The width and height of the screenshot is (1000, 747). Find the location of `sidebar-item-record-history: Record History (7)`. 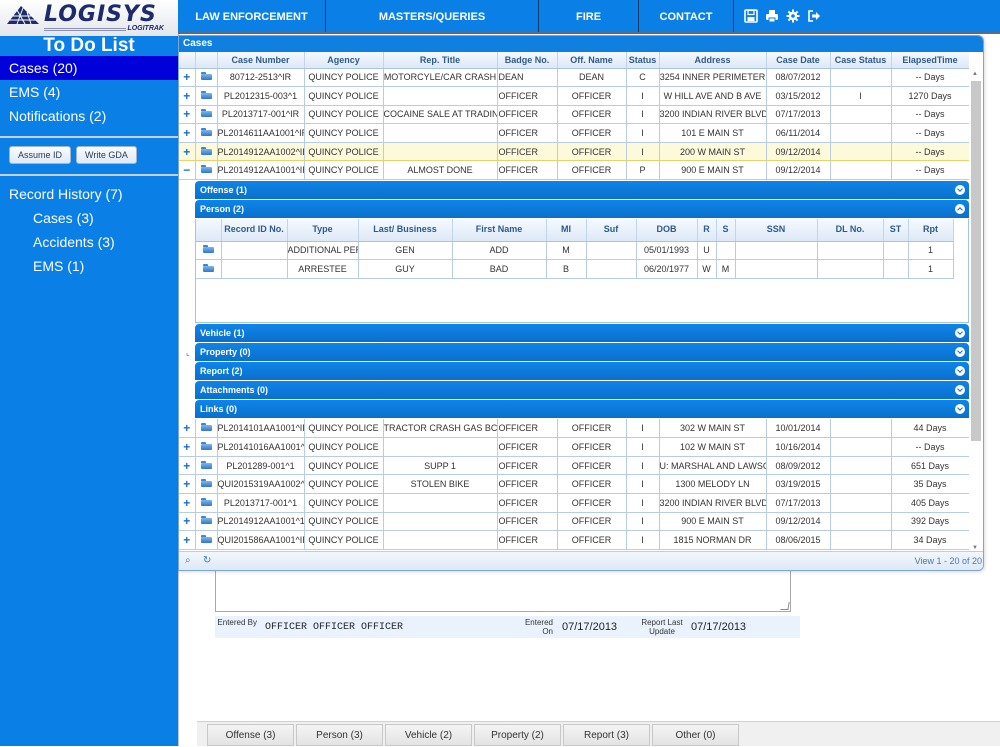

sidebar-item-record-history: Record History (7) is located at coordinates (89, 194).